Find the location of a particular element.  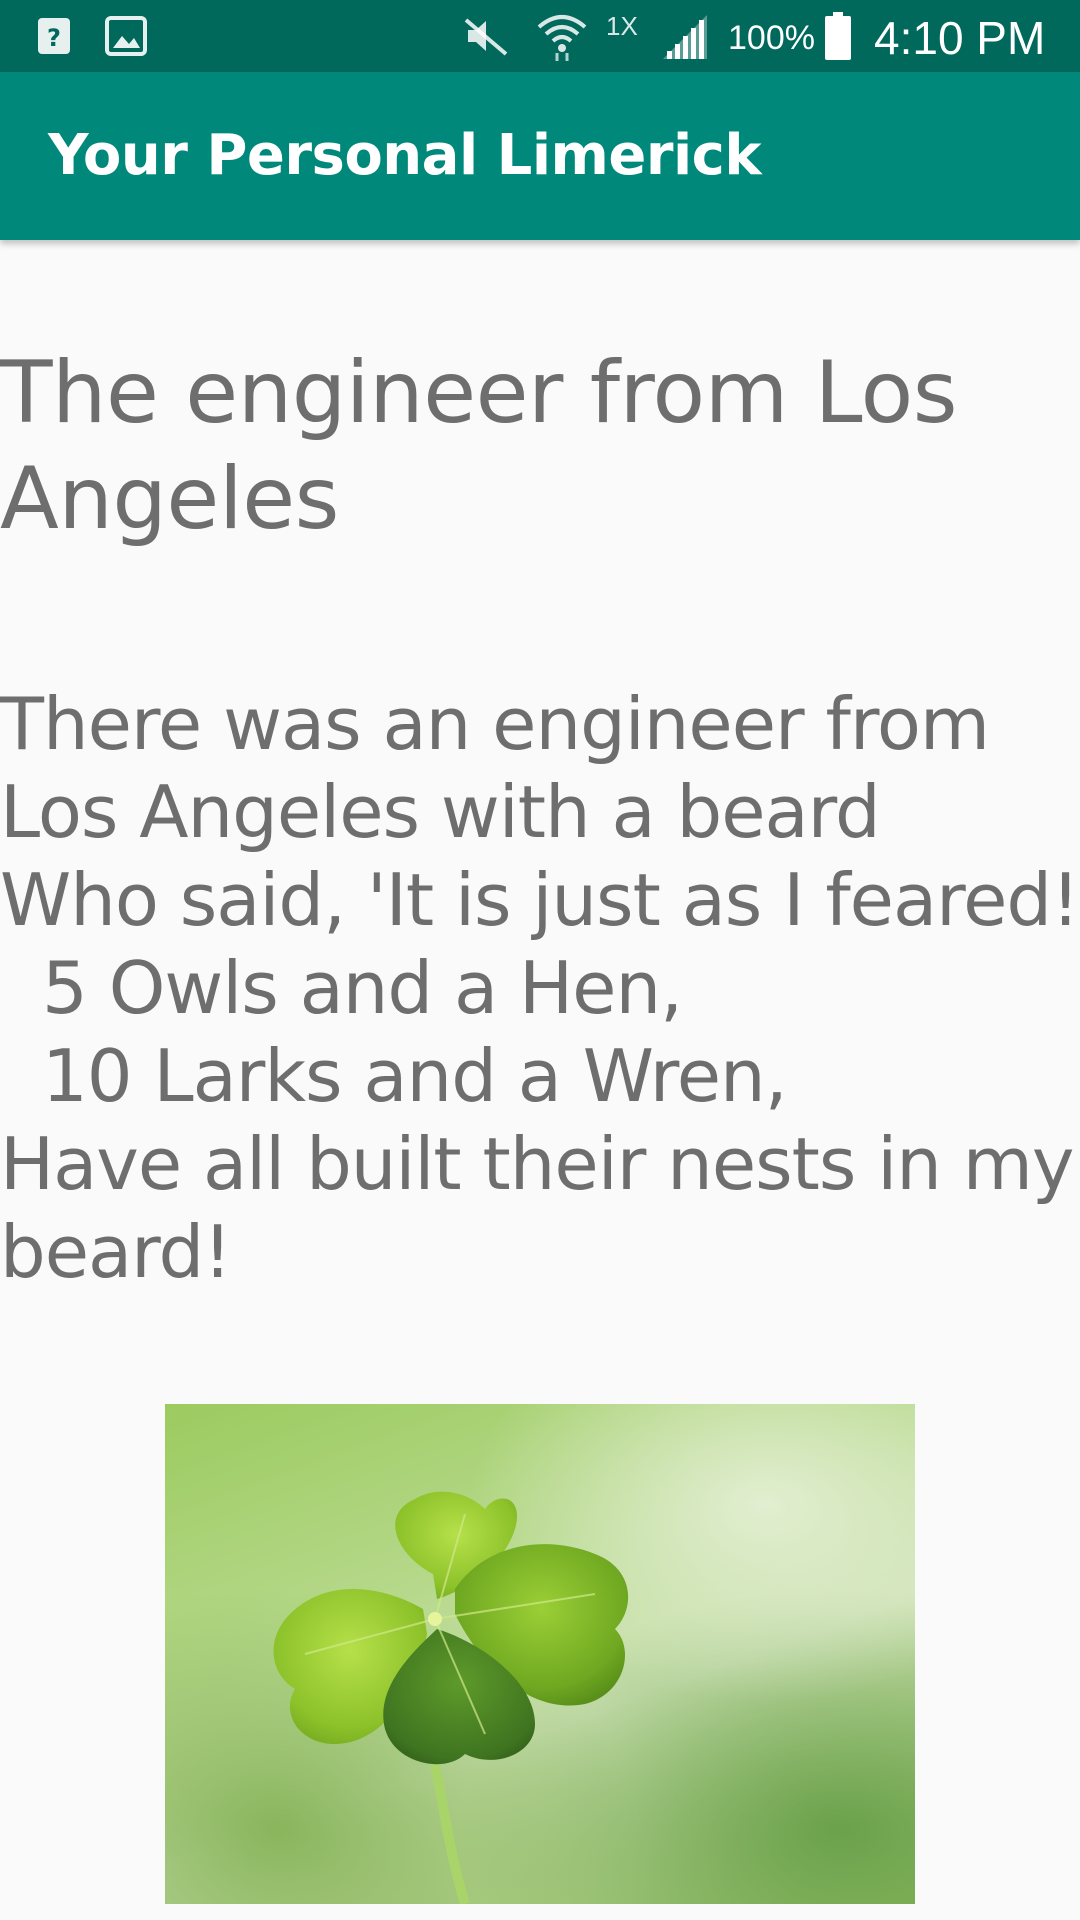

mute-icon is located at coordinates (486, 36).